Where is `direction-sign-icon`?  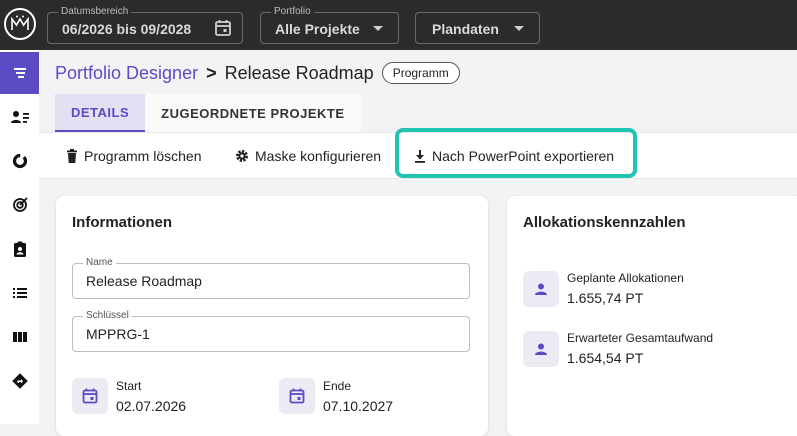
direction-sign-icon is located at coordinates (19, 381).